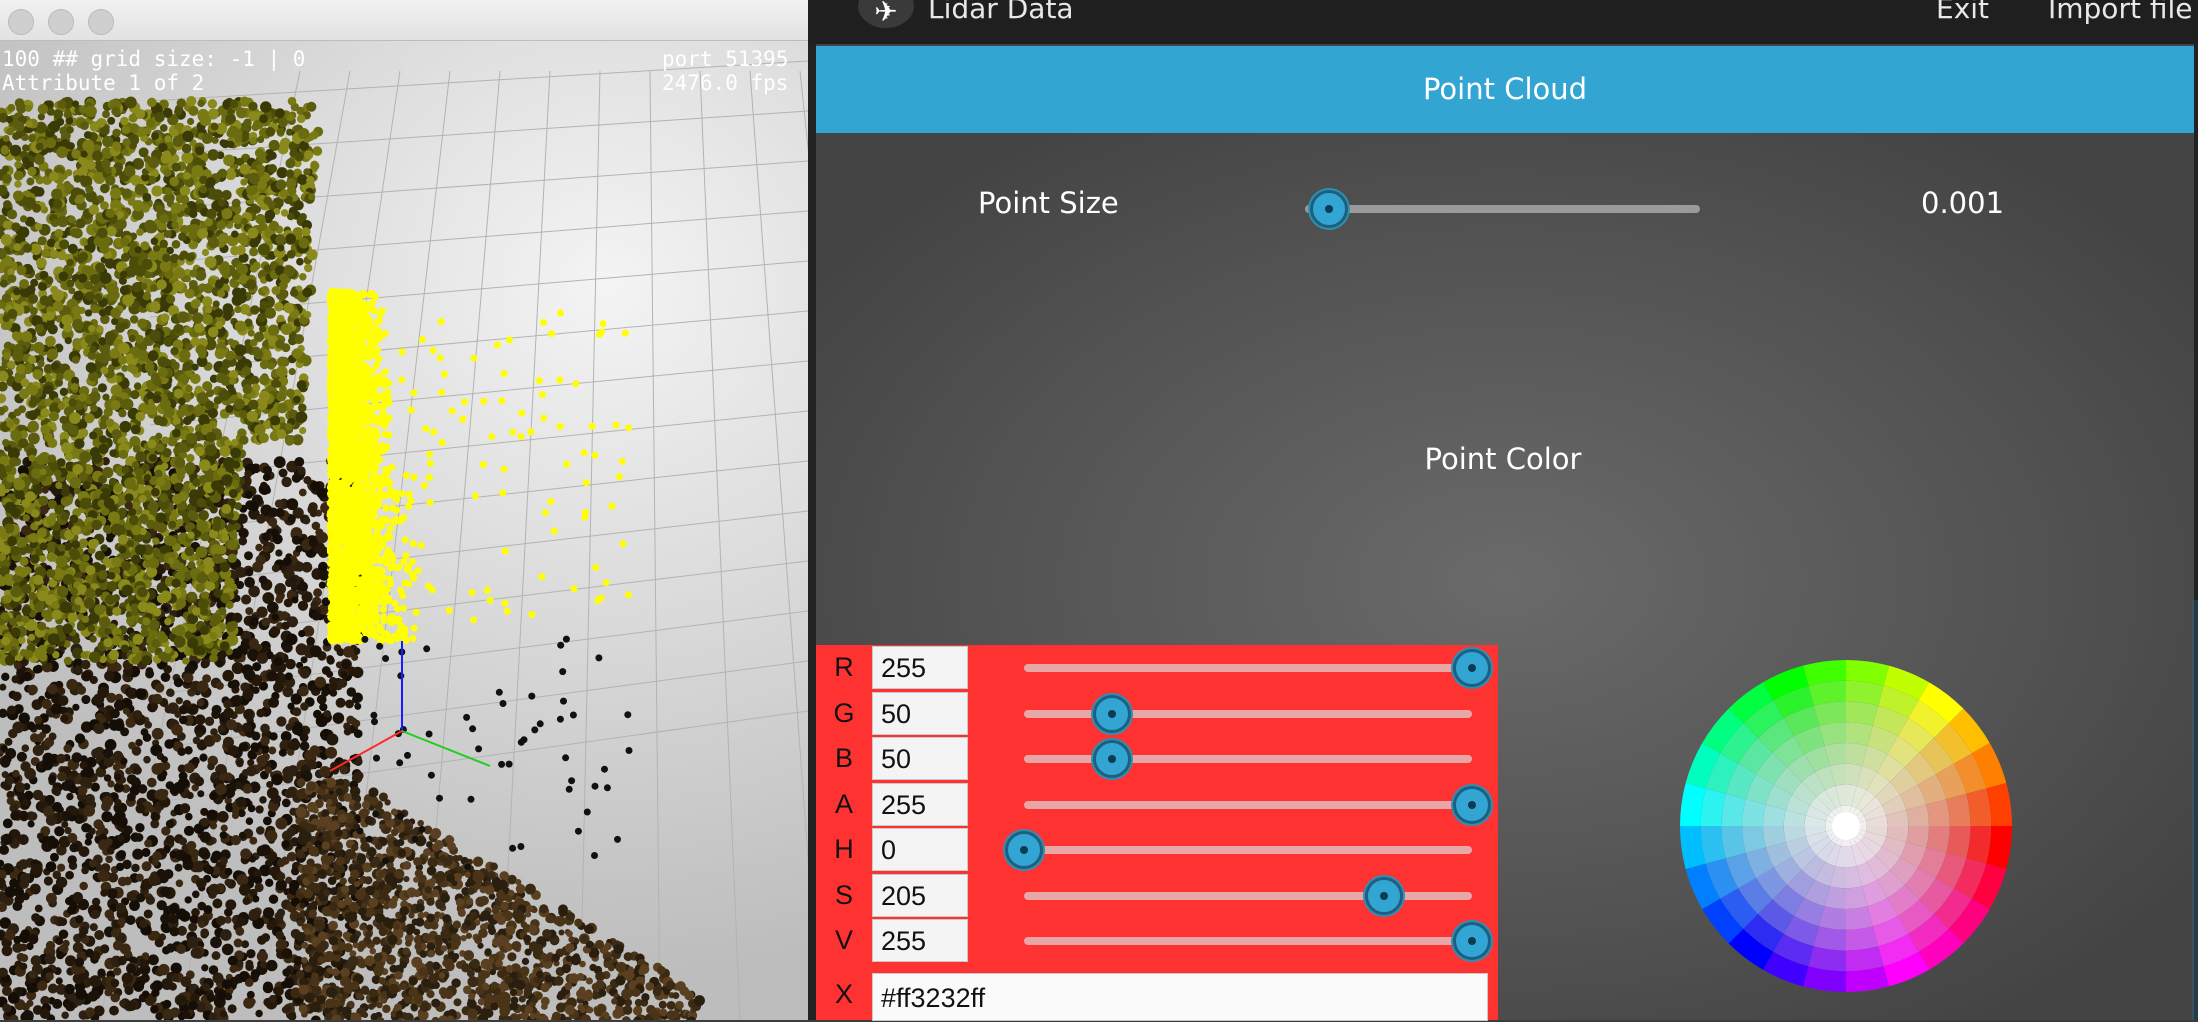 Image resolution: width=2198 pixels, height=1022 pixels. I want to click on point-size-slider-thumb, so click(1329, 209).